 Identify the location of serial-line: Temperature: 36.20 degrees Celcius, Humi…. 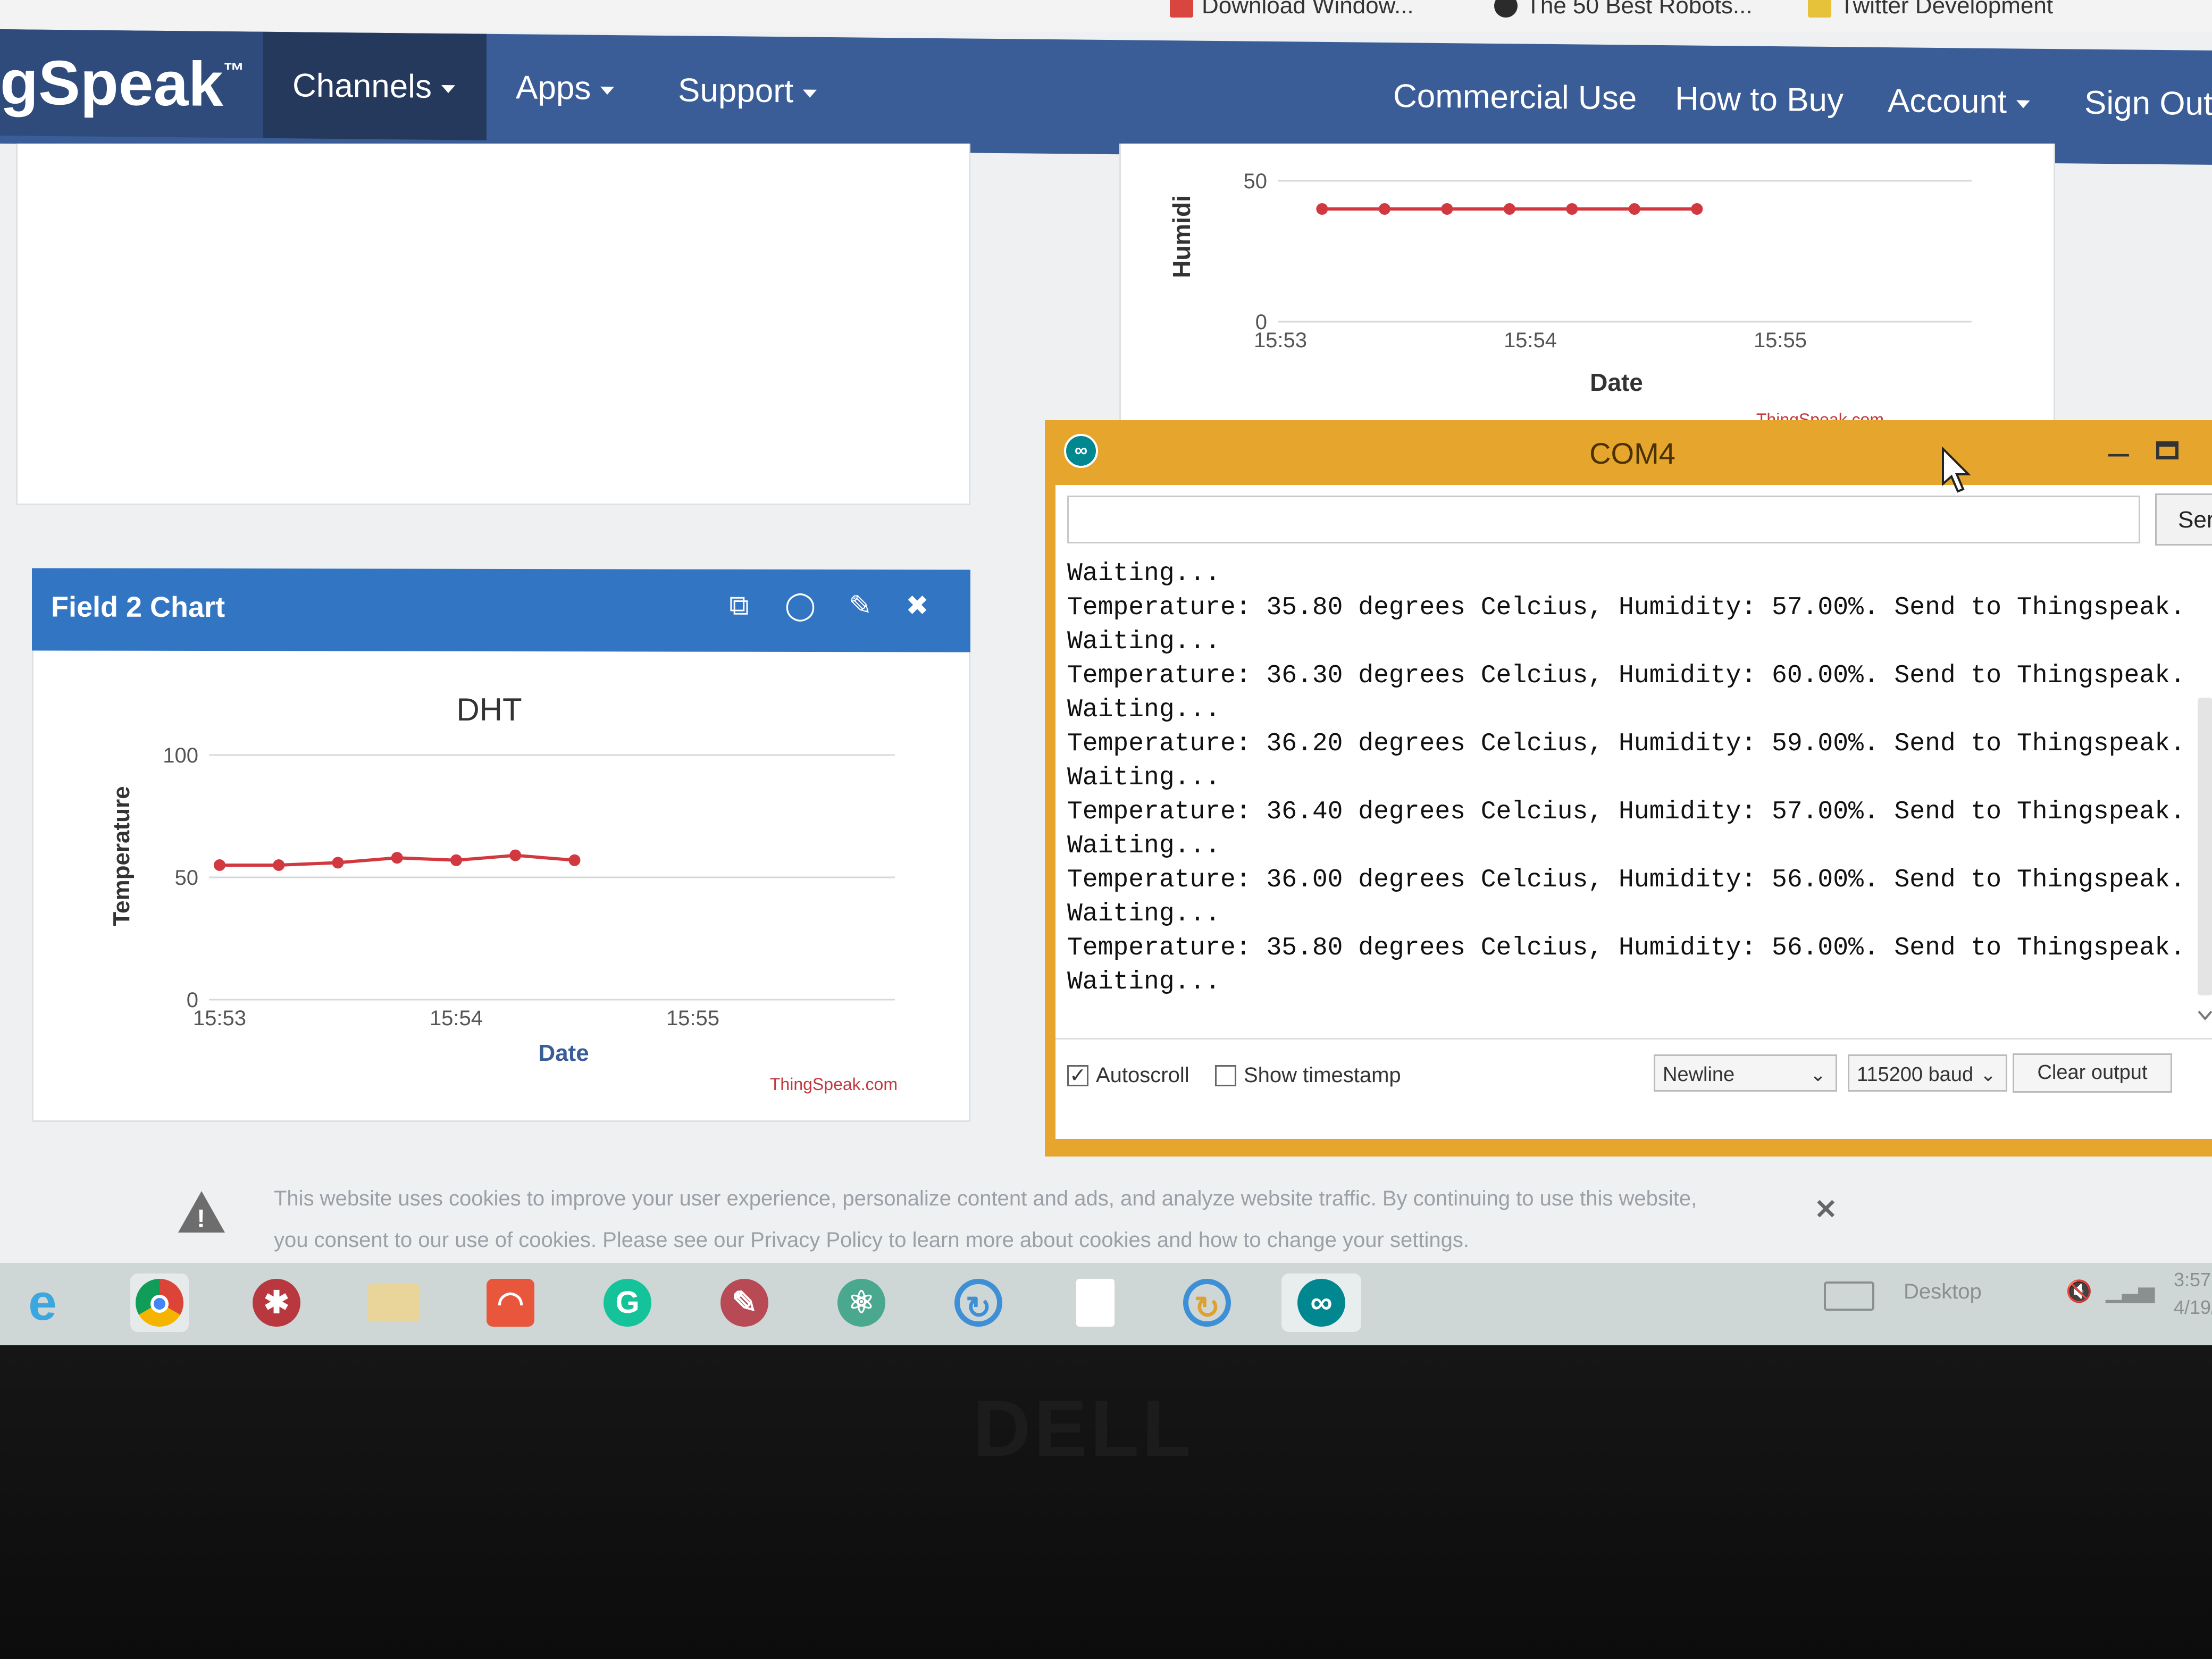
(1626, 744).